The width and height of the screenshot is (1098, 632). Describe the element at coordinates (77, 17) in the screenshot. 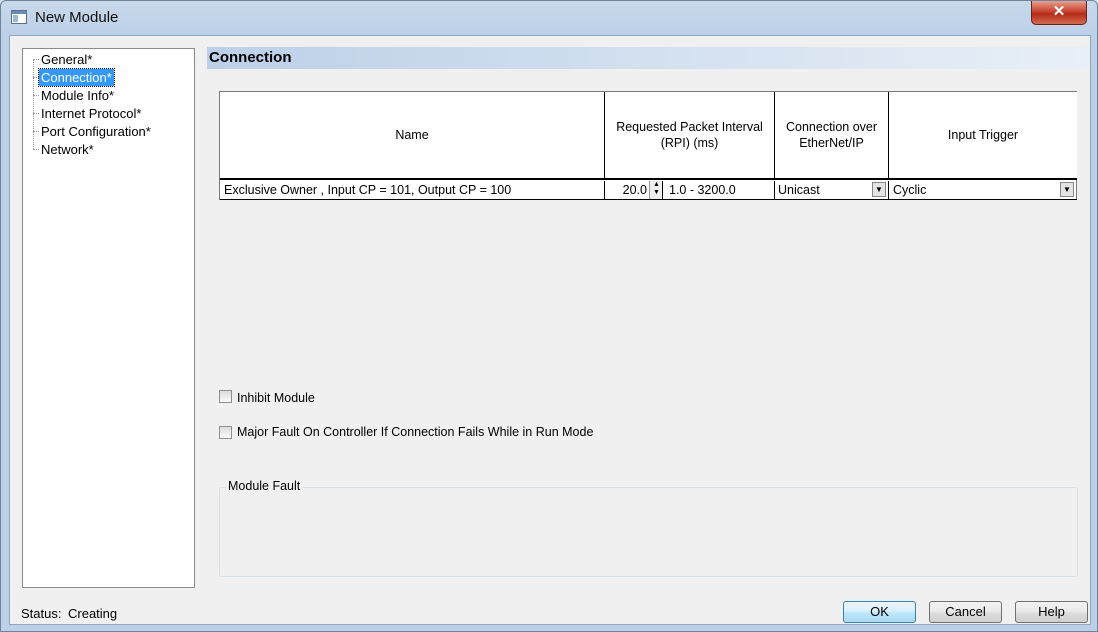

I see `window-title: New Module` at that location.